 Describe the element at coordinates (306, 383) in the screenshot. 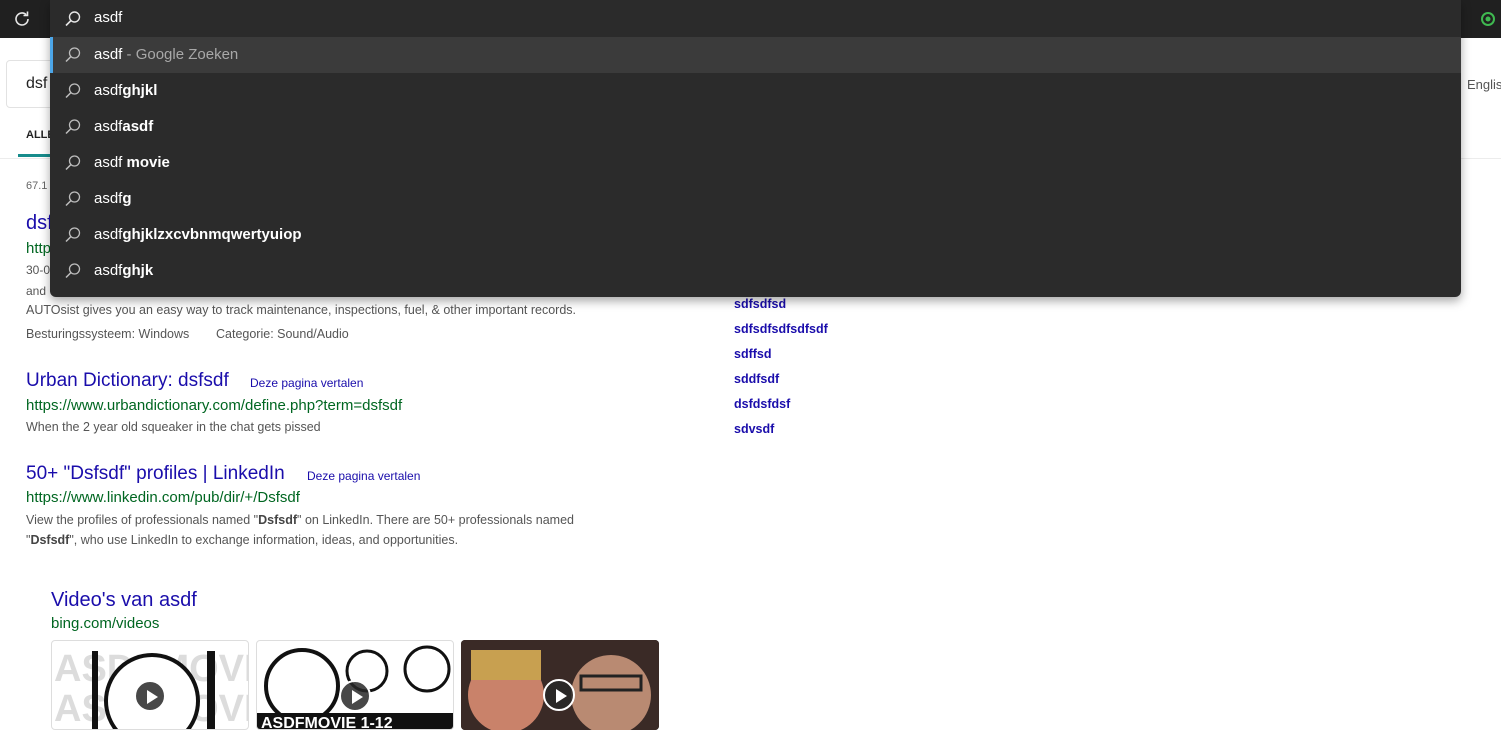

I see `result-2-translate-link: Deze pagina vertalen` at that location.